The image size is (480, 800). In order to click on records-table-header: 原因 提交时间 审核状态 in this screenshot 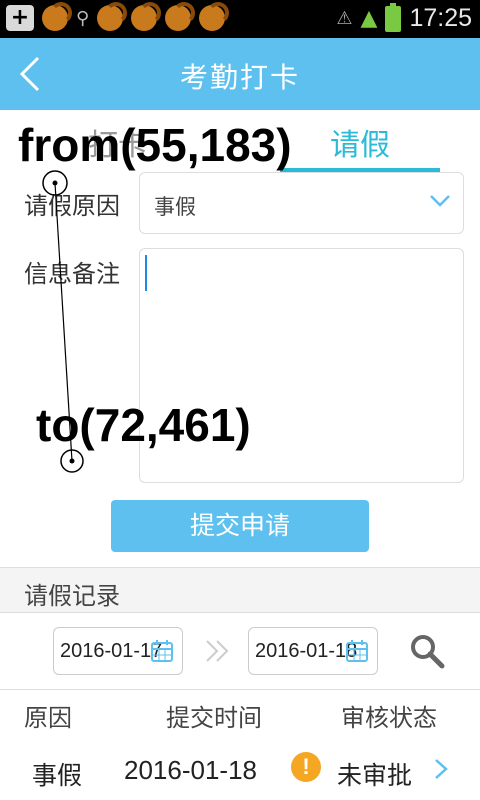, I will do `click(240, 716)`.